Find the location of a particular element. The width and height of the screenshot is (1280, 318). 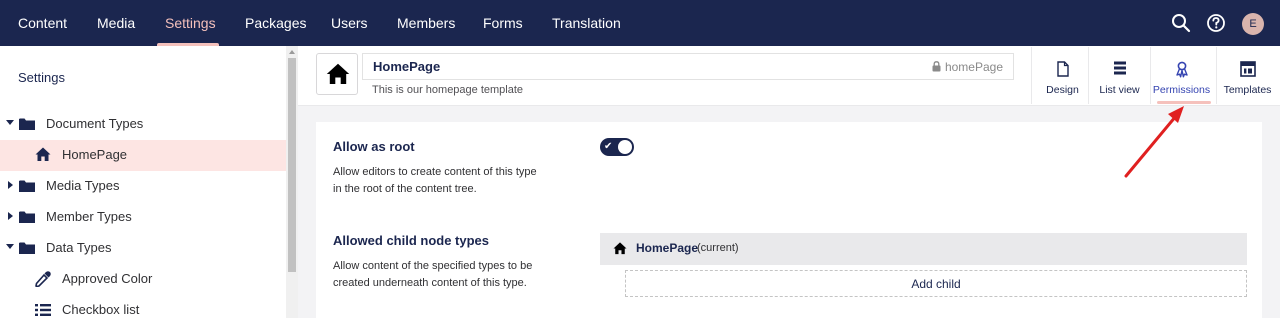

nav-packages: Packages is located at coordinates (275, 23).